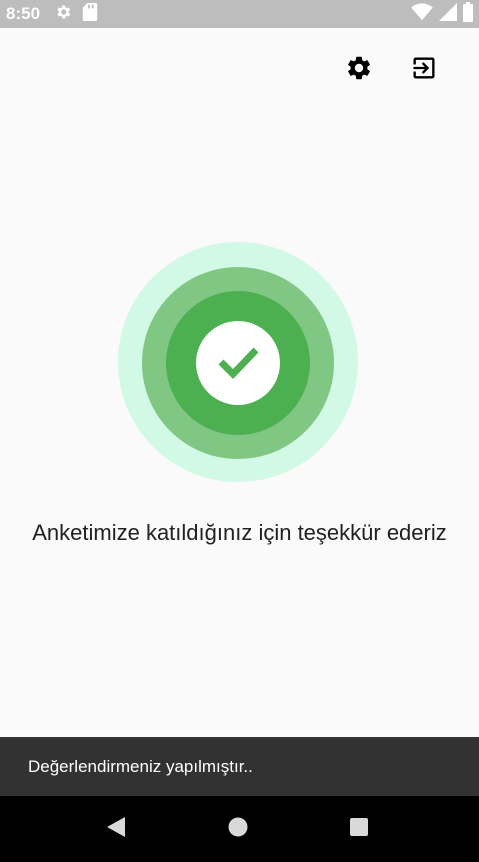  What do you see at coordinates (468, 14) in the screenshot?
I see `battery-icon` at bounding box center [468, 14].